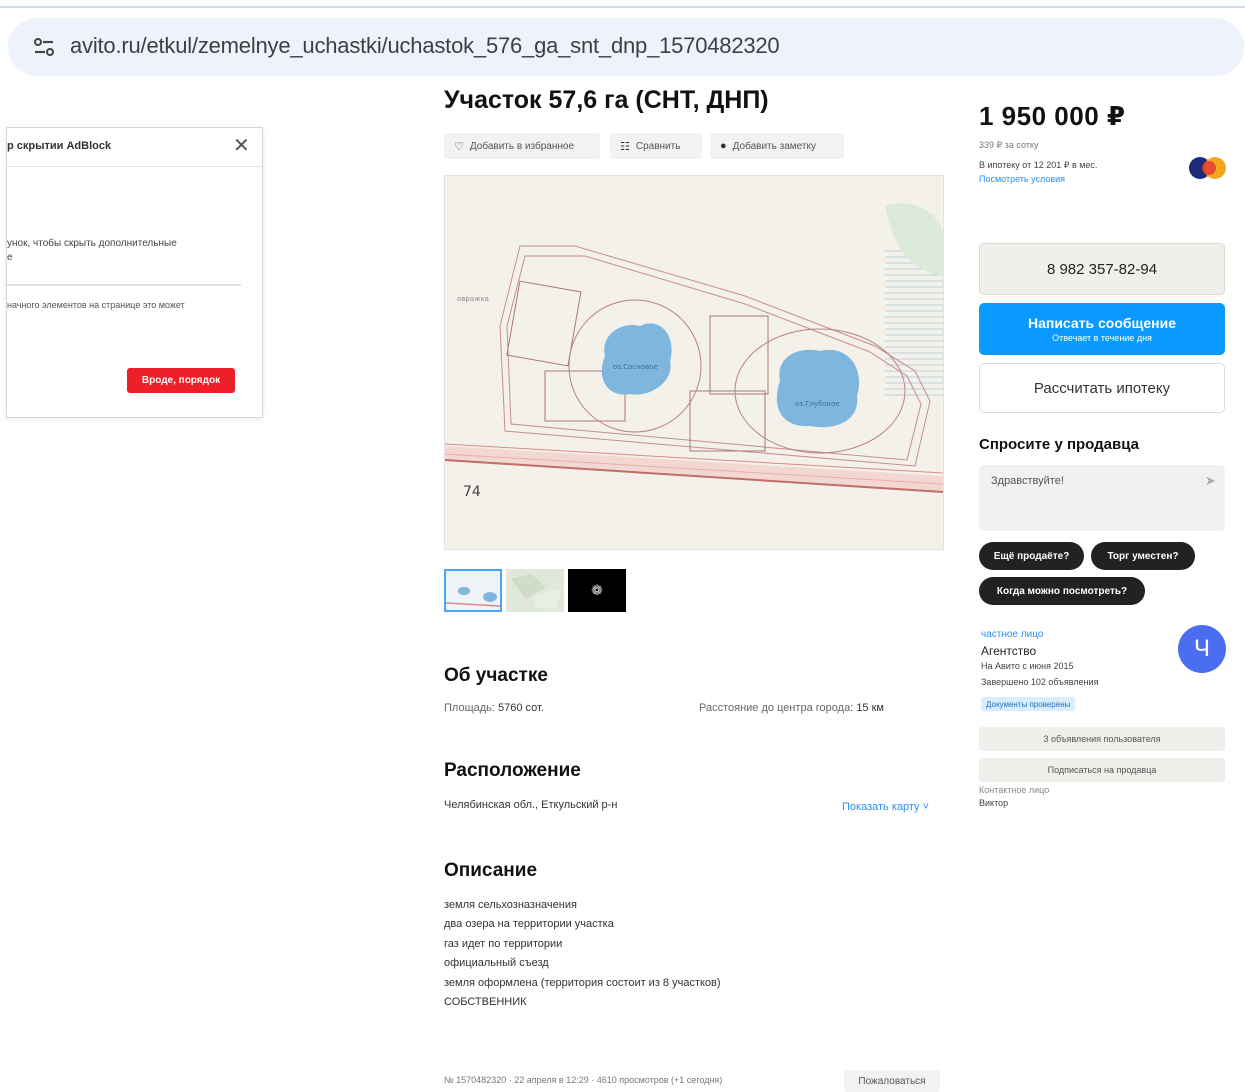 The width and height of the screenshot is (1245, 1092). Describe the element at coordinates (625, 146) in the screenshot. I see `compare-icon: ☷` at that location.